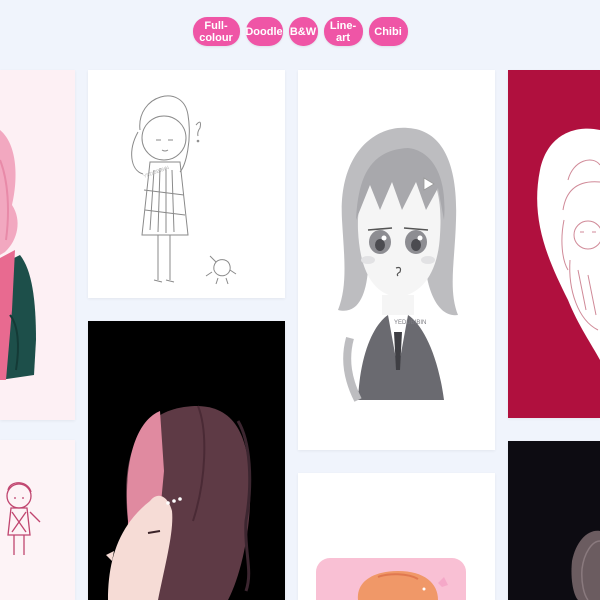 The width and height of the screenshot is (600, 600). I want to click on chibi-sketch-artwork, so click(37, 520).